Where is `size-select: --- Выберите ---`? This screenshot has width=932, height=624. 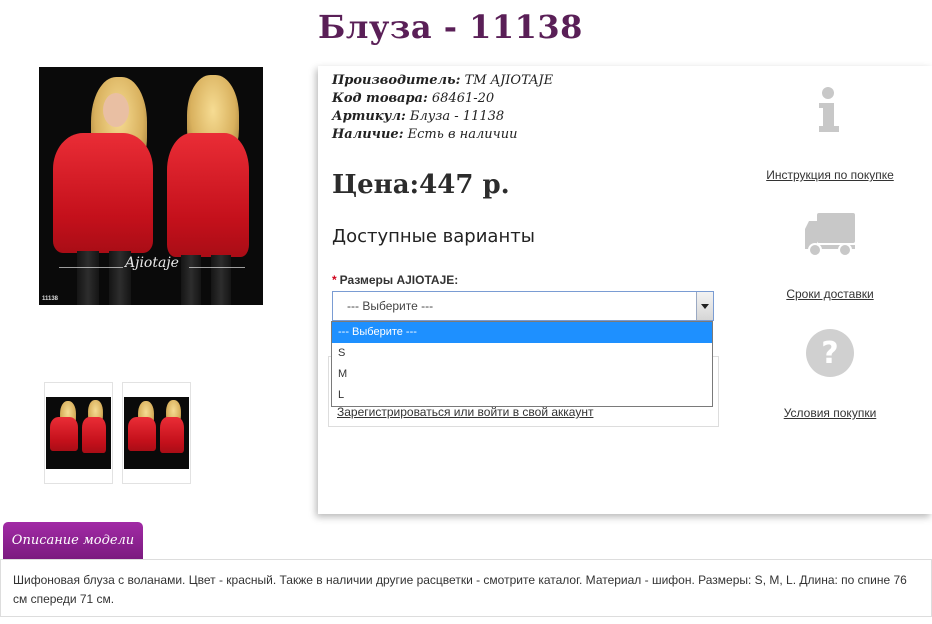 size-select: --- Выберите --- is located at coordinates (523, 306).